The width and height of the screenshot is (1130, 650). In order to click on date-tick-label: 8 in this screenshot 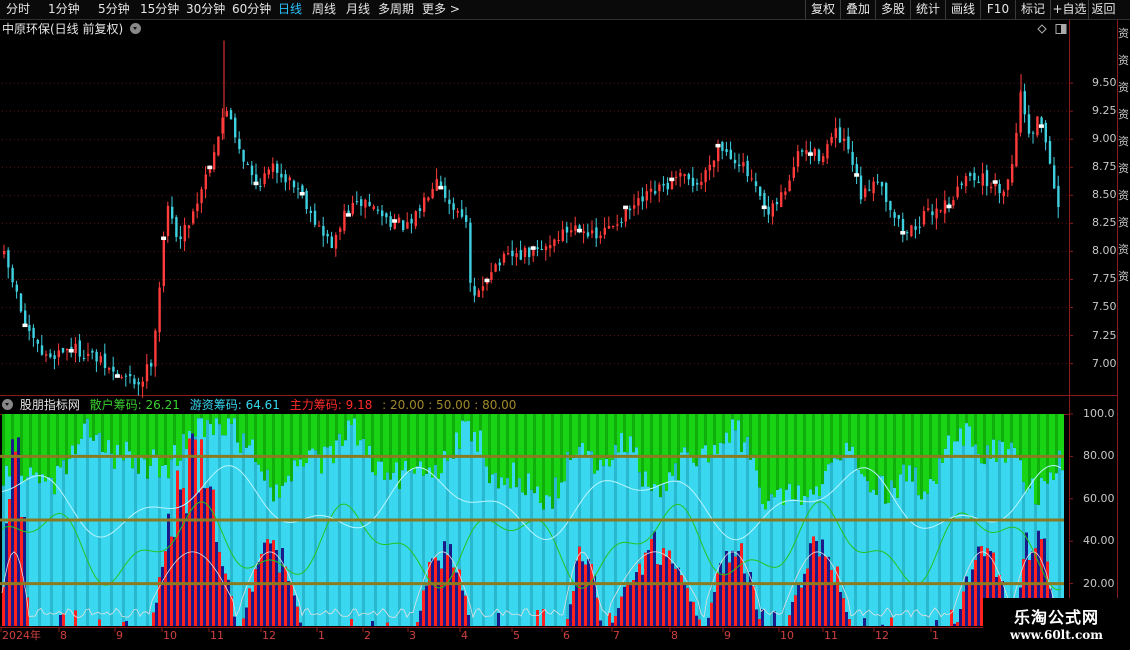, I will do `click(63, 635)`.